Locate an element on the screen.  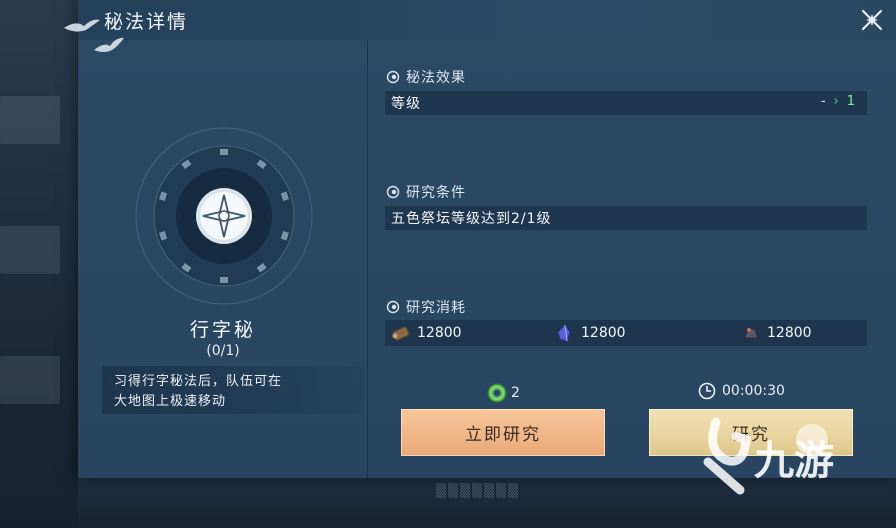
instant-research-button: 立即研究 is located at coordinates (503, 432).